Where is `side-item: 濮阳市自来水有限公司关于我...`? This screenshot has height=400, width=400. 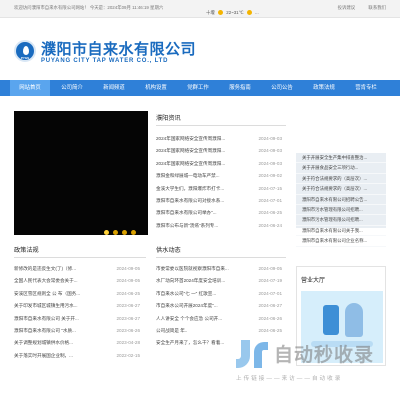
side-item: 濮阳市自来水有限公司关于我... is located at coordinates (341, 231).